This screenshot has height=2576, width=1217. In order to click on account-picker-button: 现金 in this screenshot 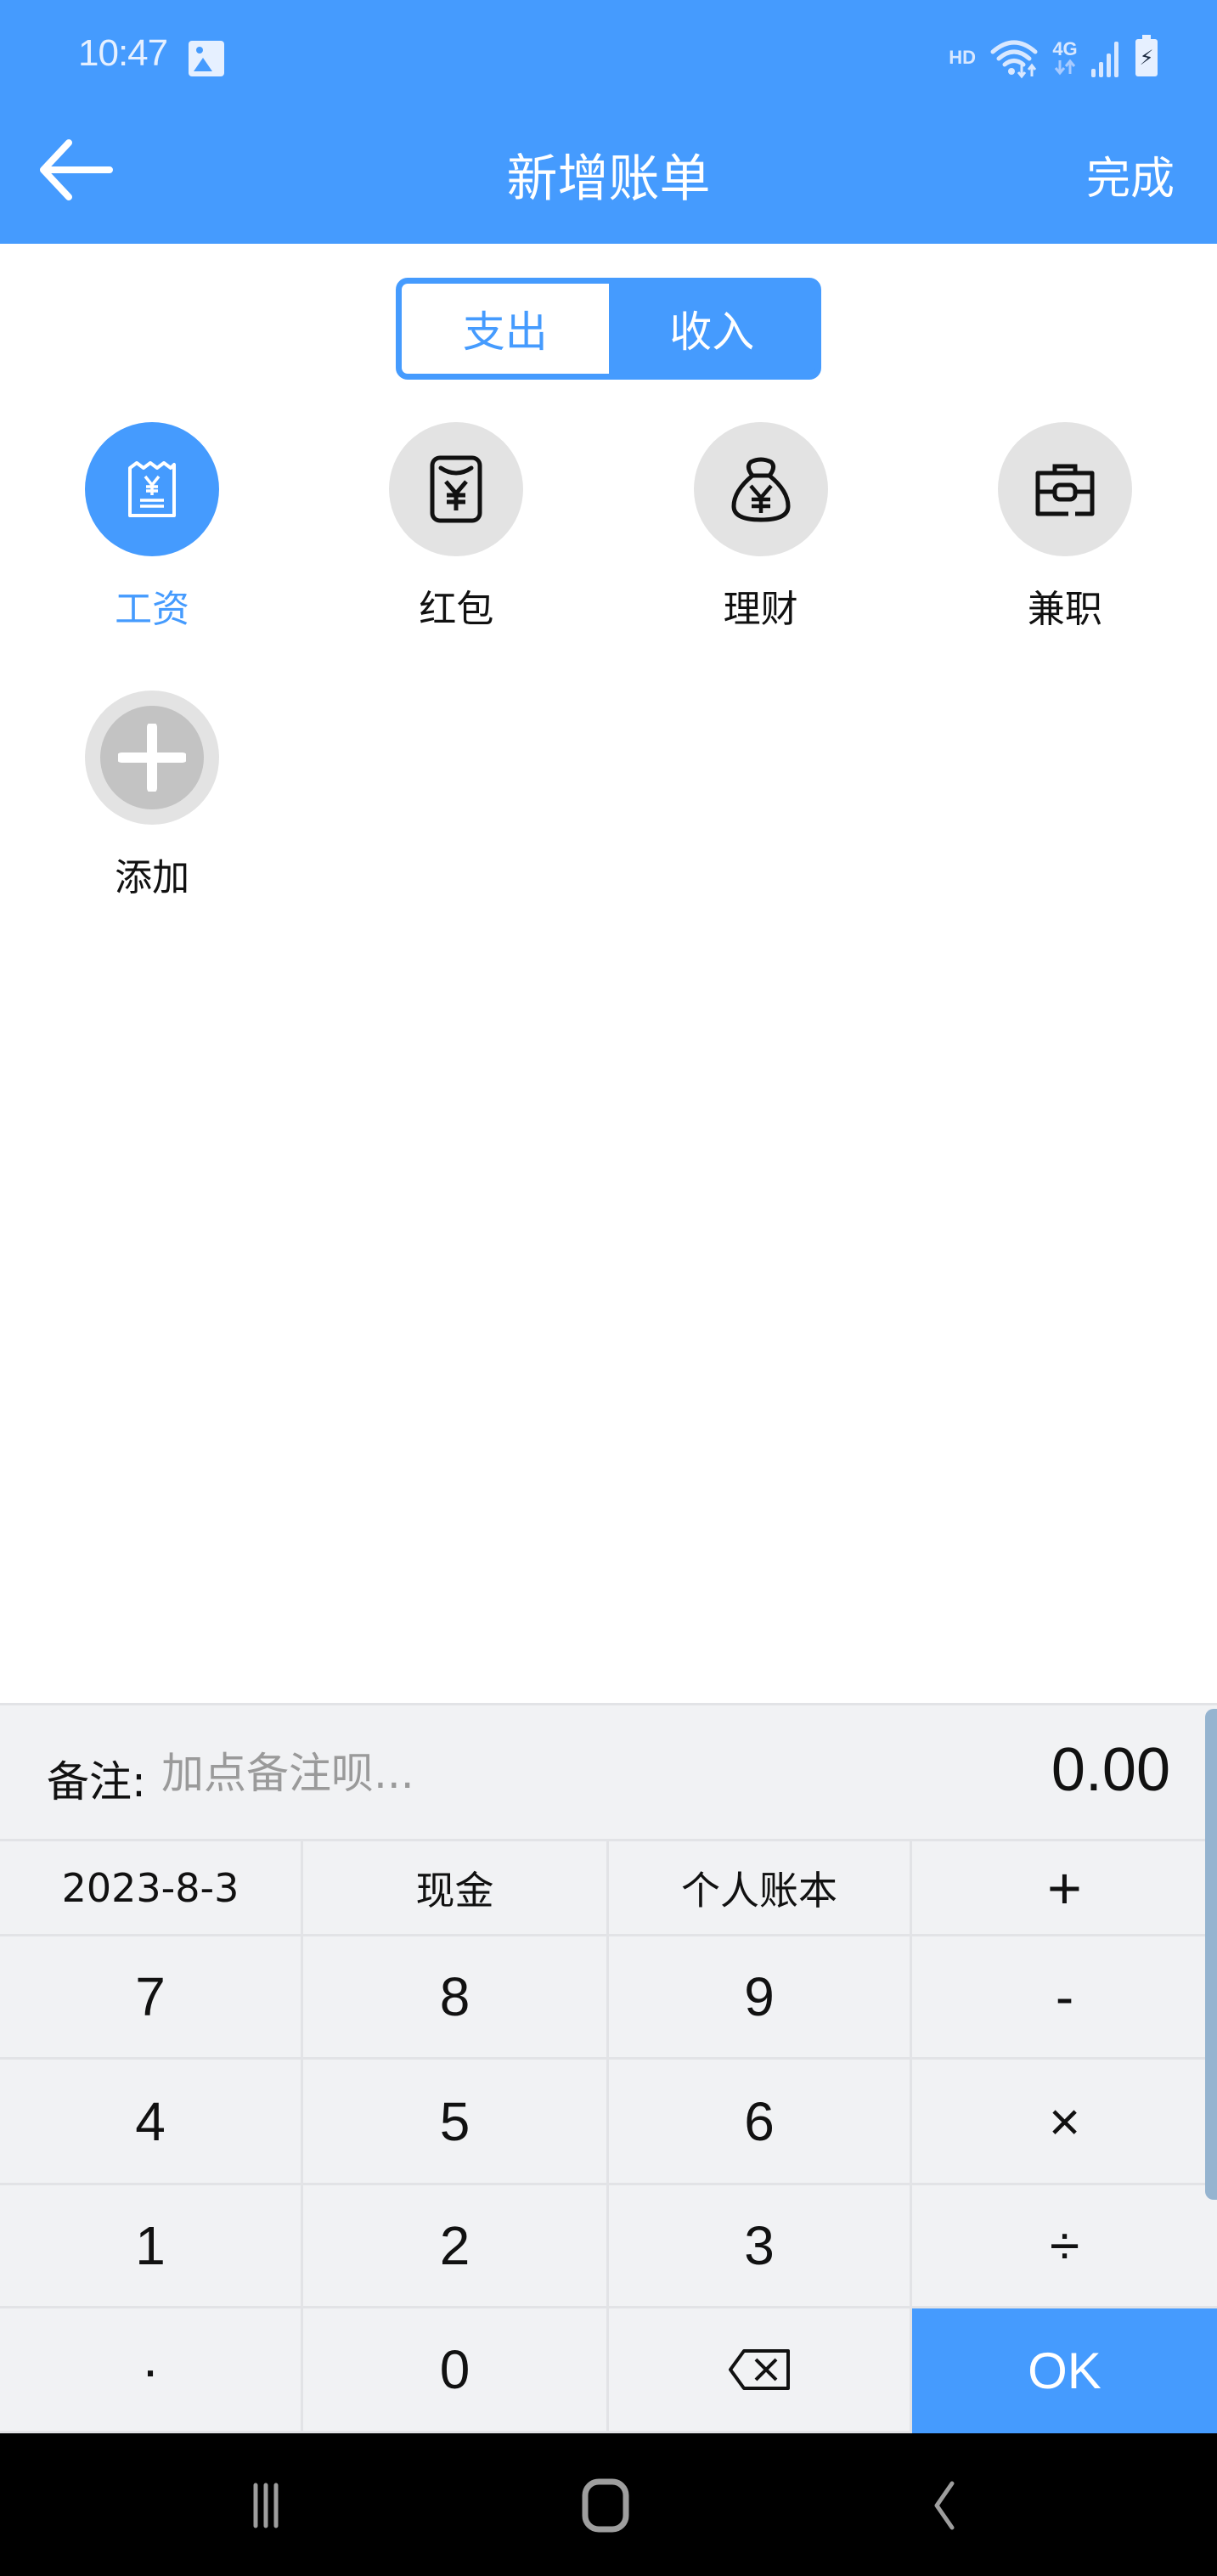, I will do `click(456, 1888)`.